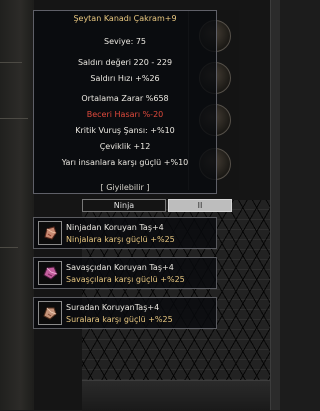 This screenshot has height=411, width=320. I want to click on stone-bonus: Suralara karşı güçlü +%25, so click(119, 319).